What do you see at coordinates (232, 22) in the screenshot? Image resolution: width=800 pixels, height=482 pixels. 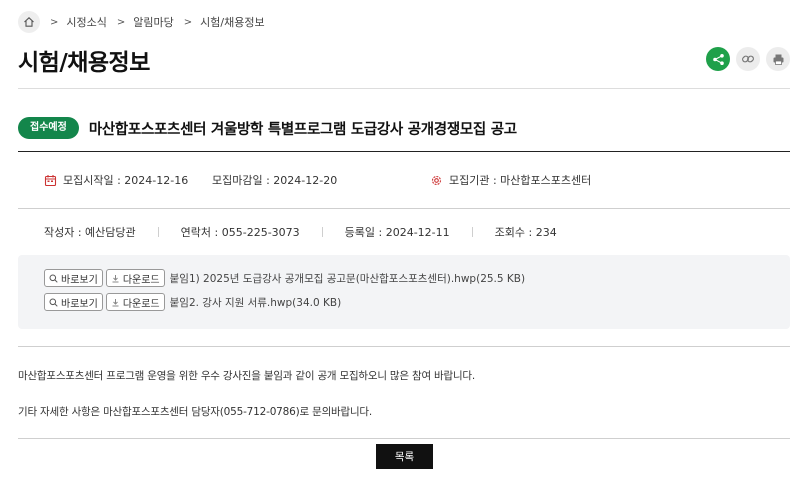 I see `breadcrumb-item-current: 시험/채용정보` at bounding box center [232, 22].